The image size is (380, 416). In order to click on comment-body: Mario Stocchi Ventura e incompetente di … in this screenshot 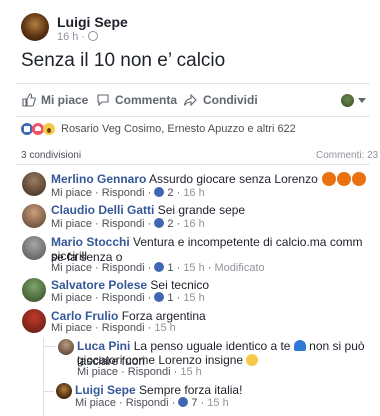, I will do `click(212, 250)`.